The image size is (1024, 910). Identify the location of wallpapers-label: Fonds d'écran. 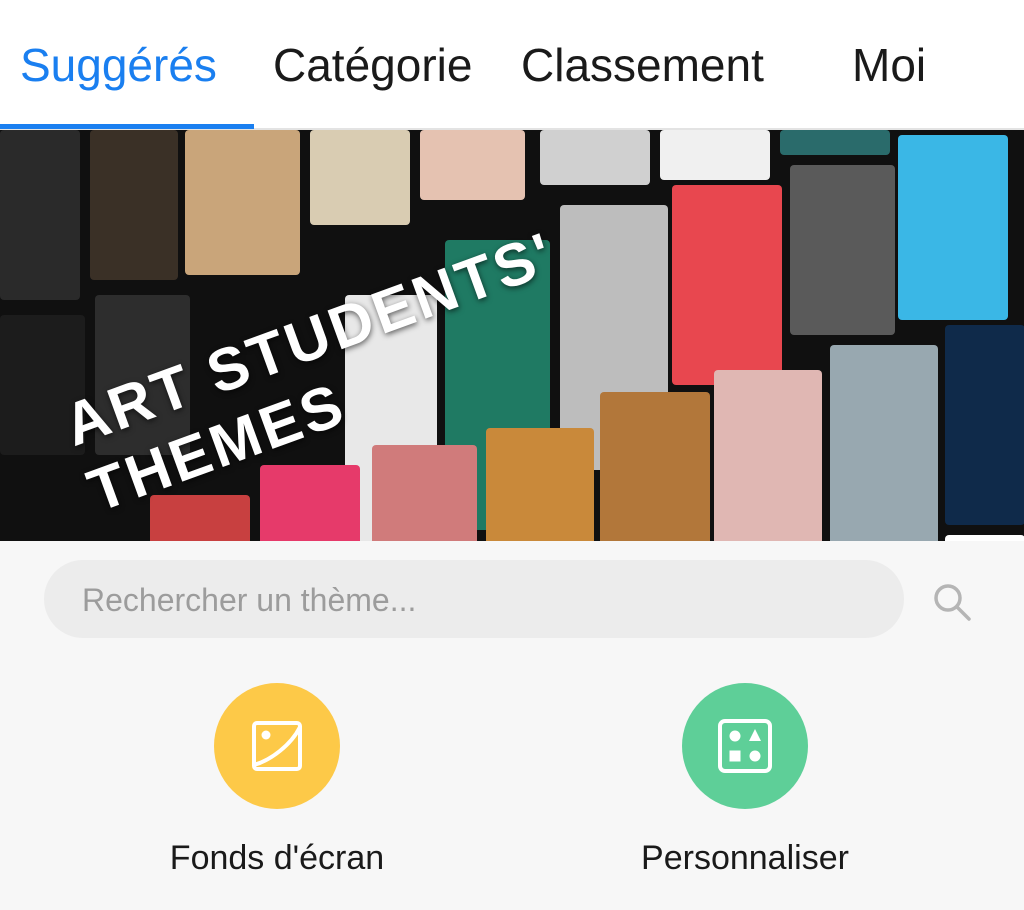
(277, 858).